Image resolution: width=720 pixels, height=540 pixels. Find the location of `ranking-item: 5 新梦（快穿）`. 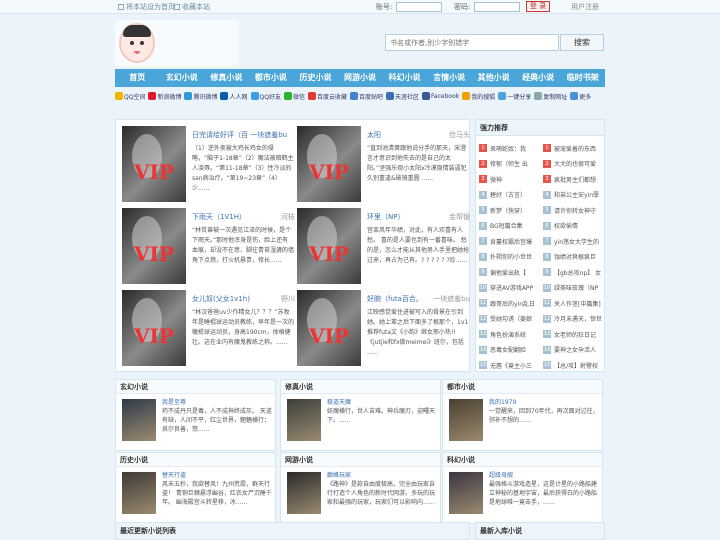

ranking-item: 5 新梦（快穿） is located at coordinates (509, 210).